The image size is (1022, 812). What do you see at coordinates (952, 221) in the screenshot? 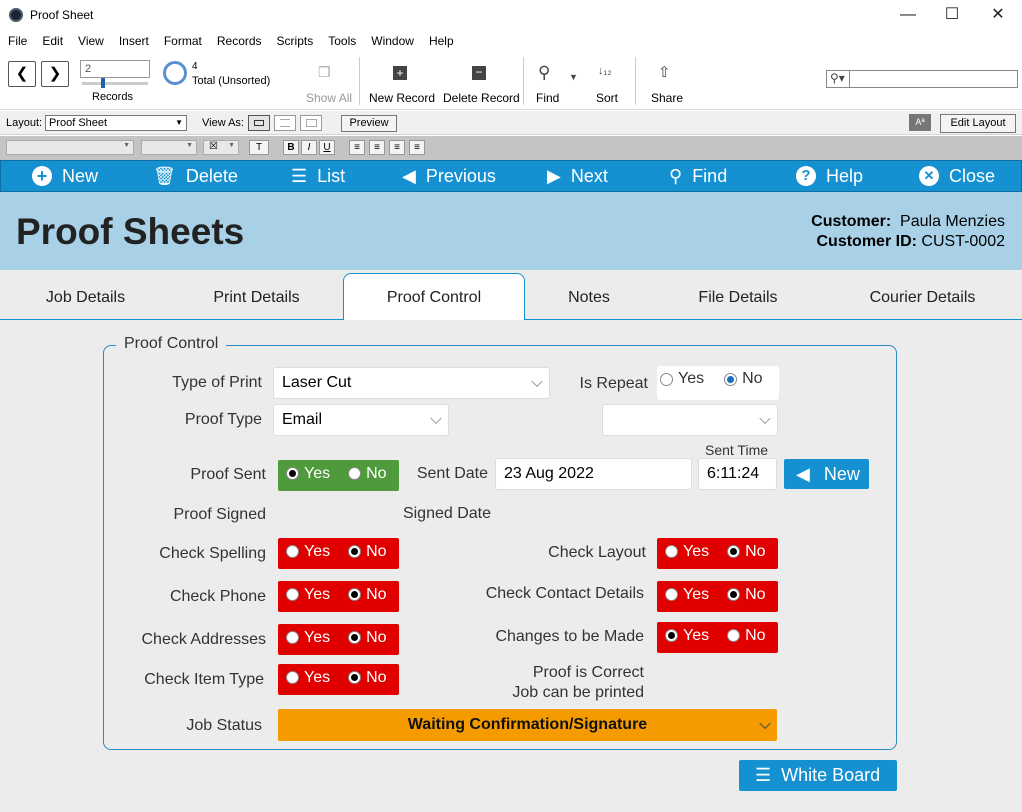
I see `customer-value: Paula Menzies` at bounding box center [952, 221].